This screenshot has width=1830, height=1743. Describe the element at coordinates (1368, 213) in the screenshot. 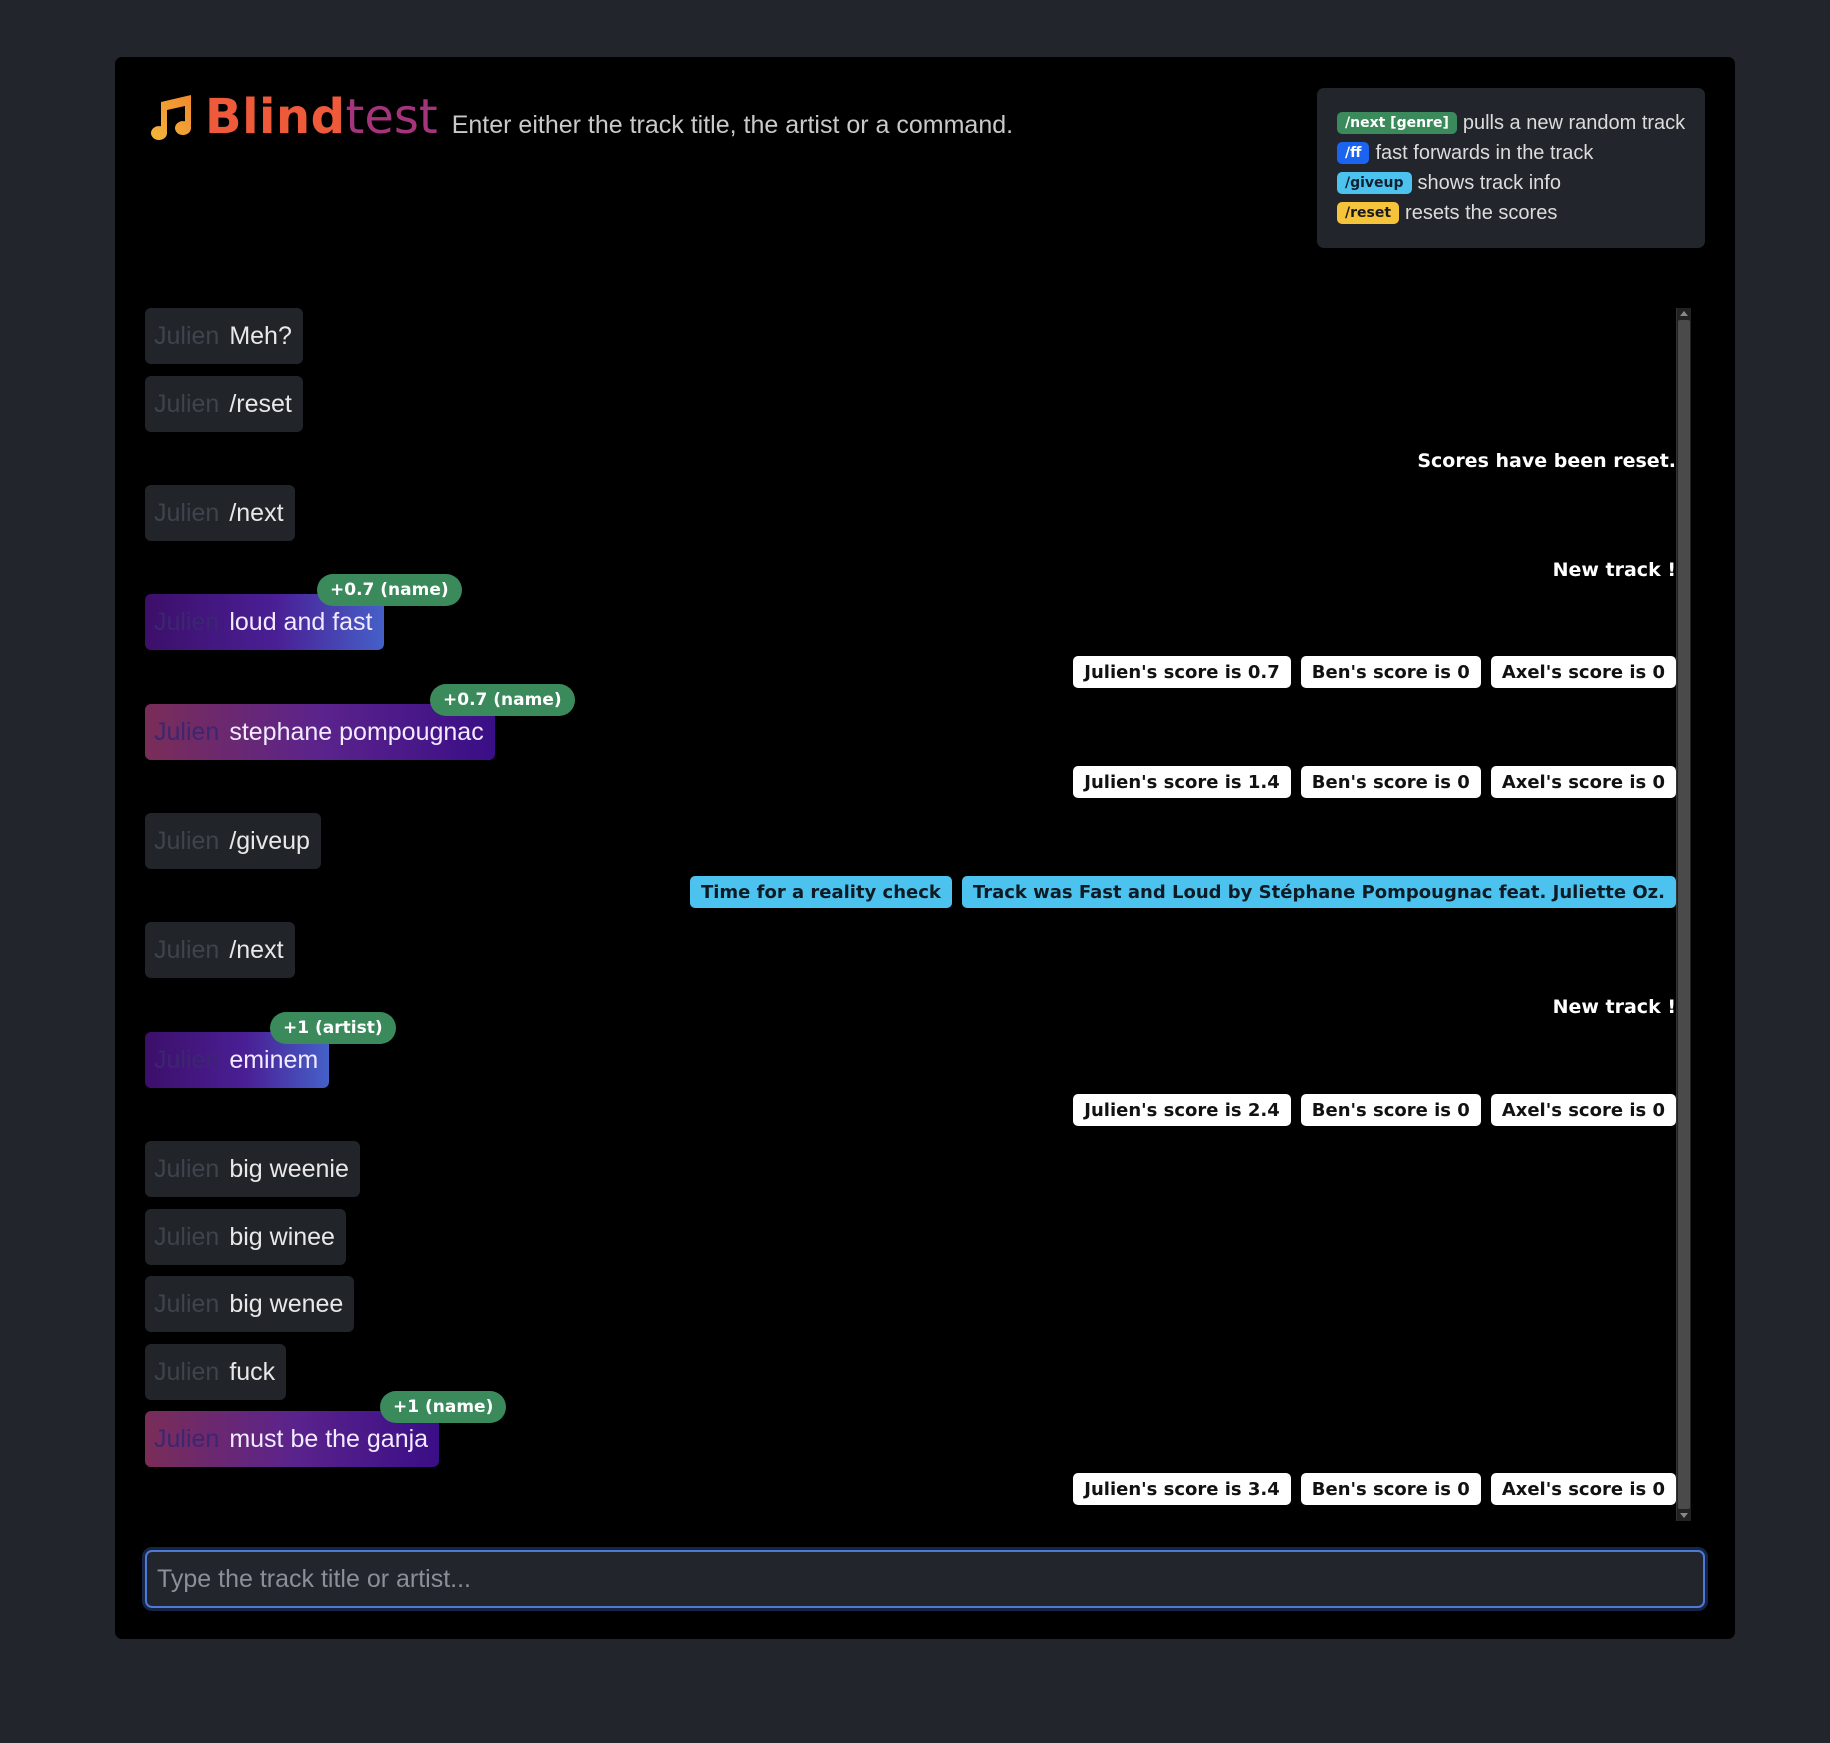

I see `command-badge-reset: /reset` at that location.